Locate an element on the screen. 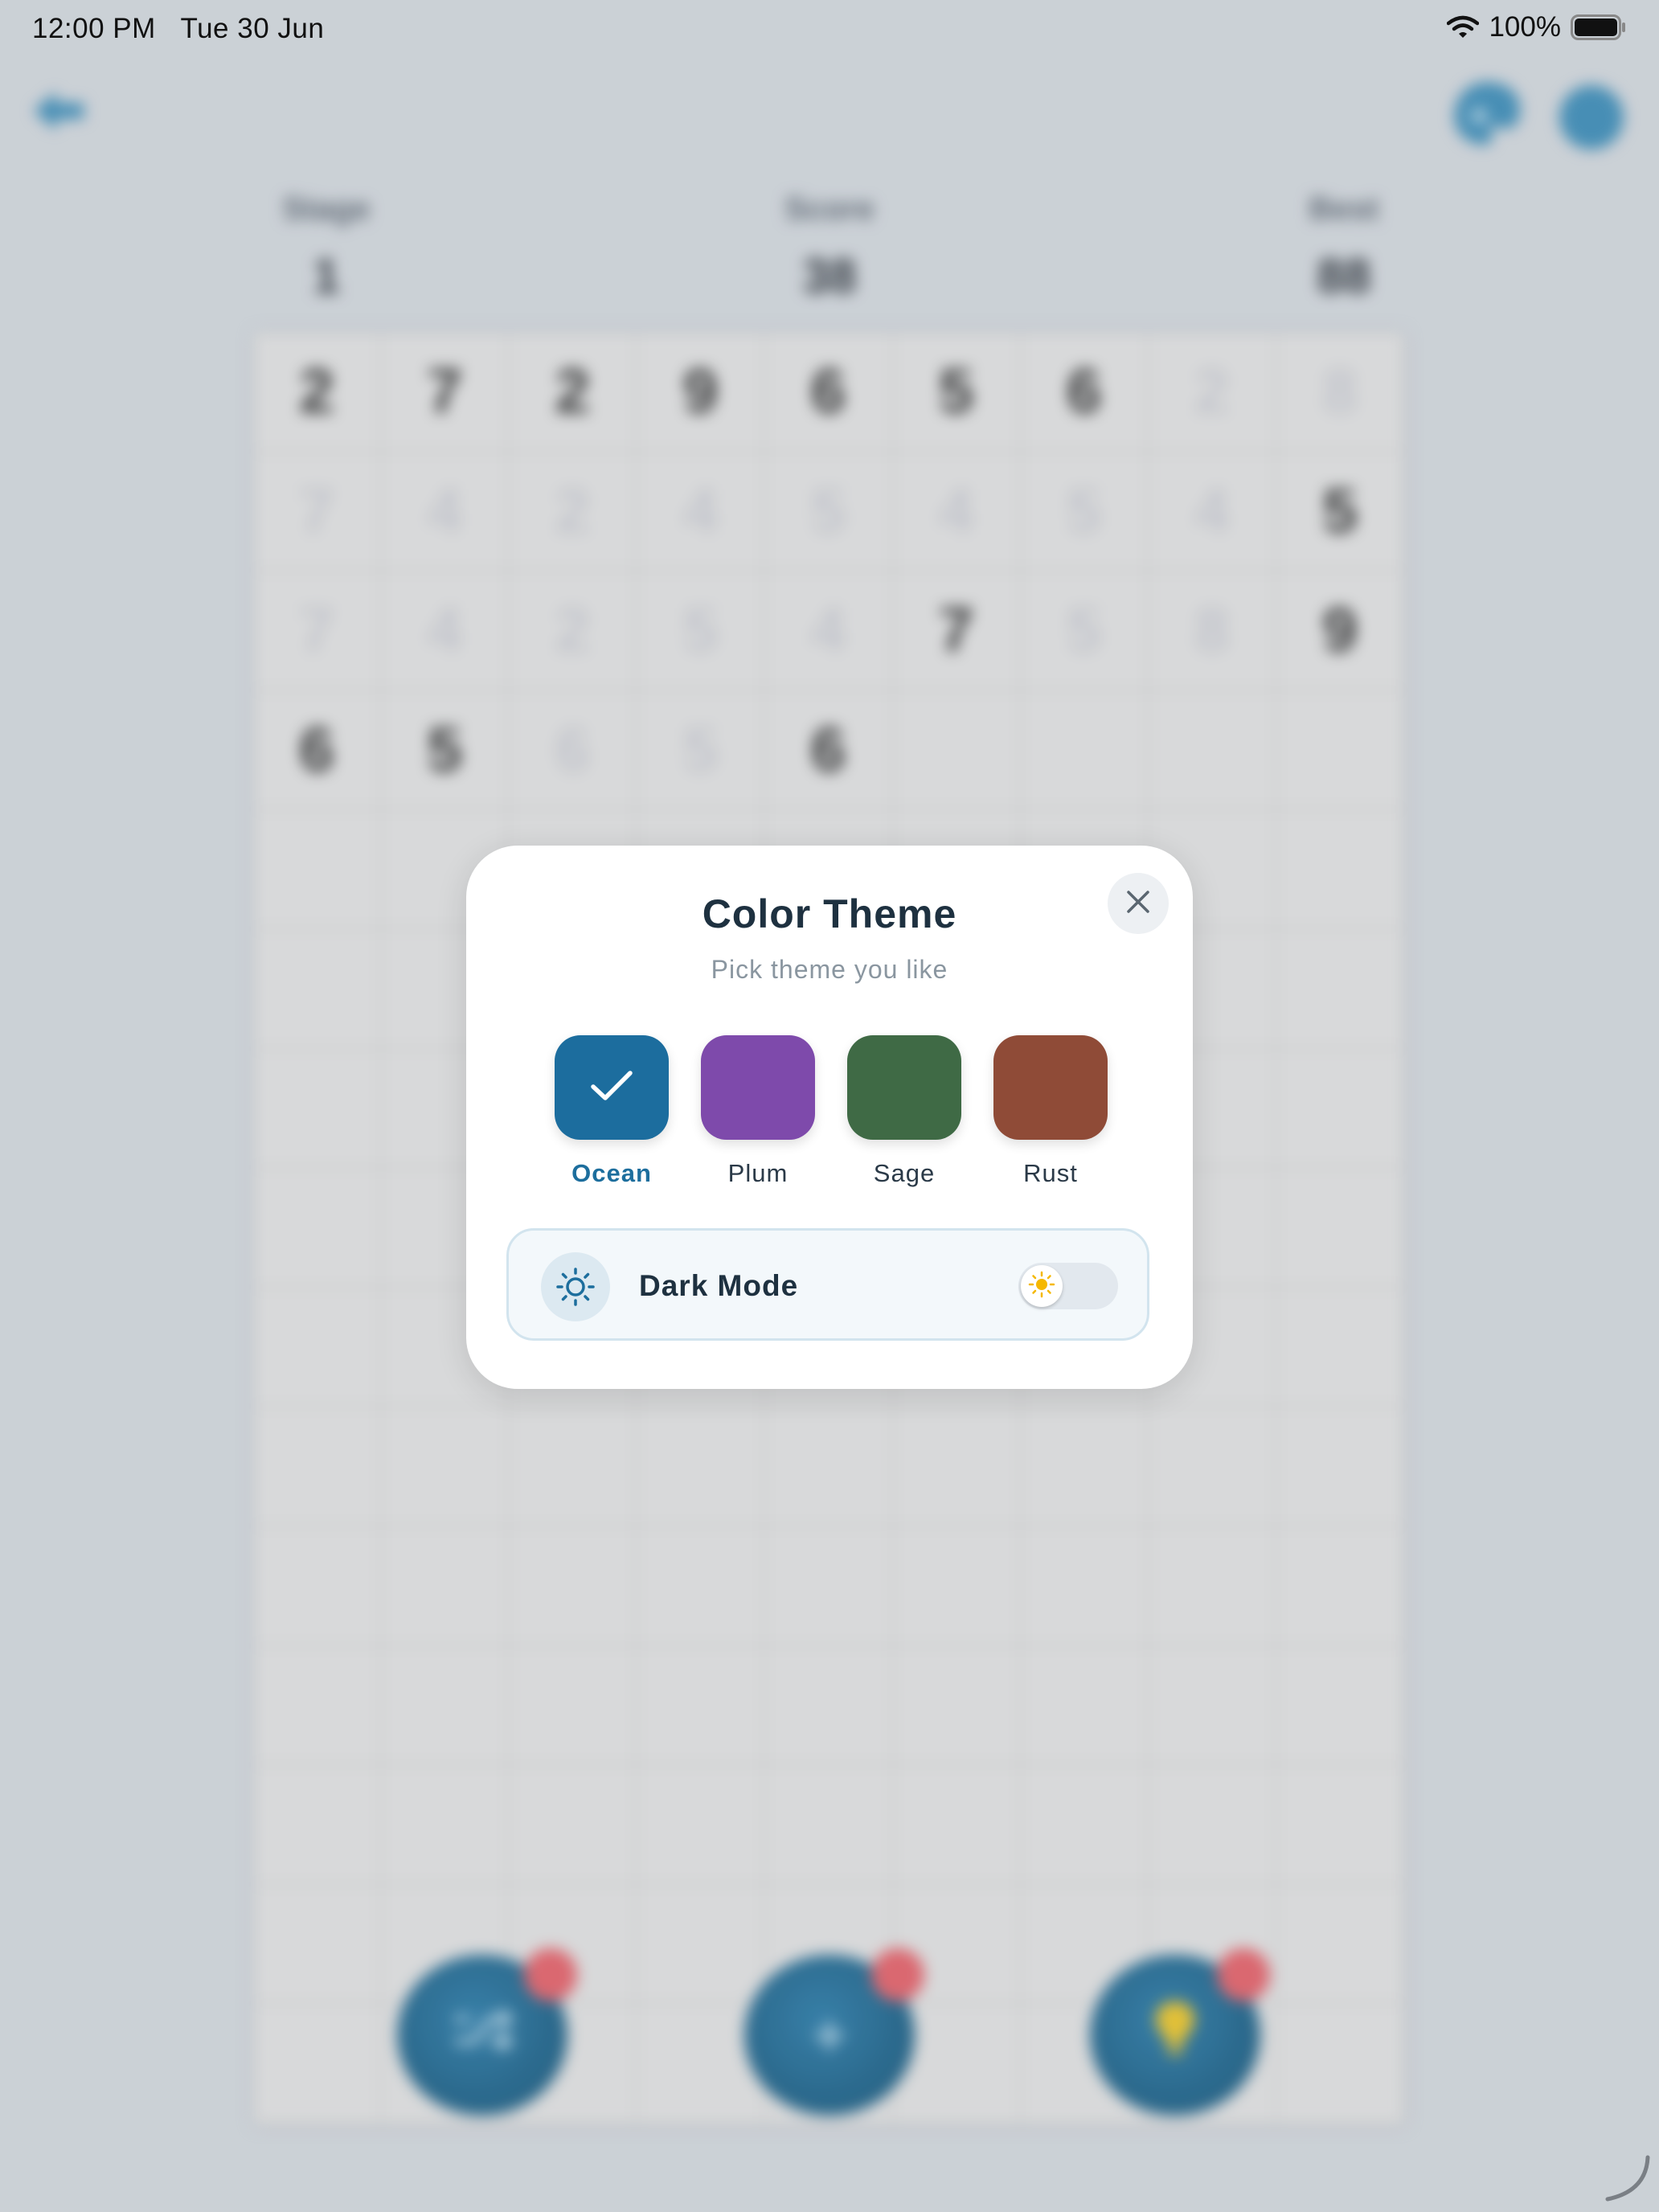 Image resolution: width=1659 pixels, height=2212 pixels. theme-name: Sage is located at coordinates (905, 1173).